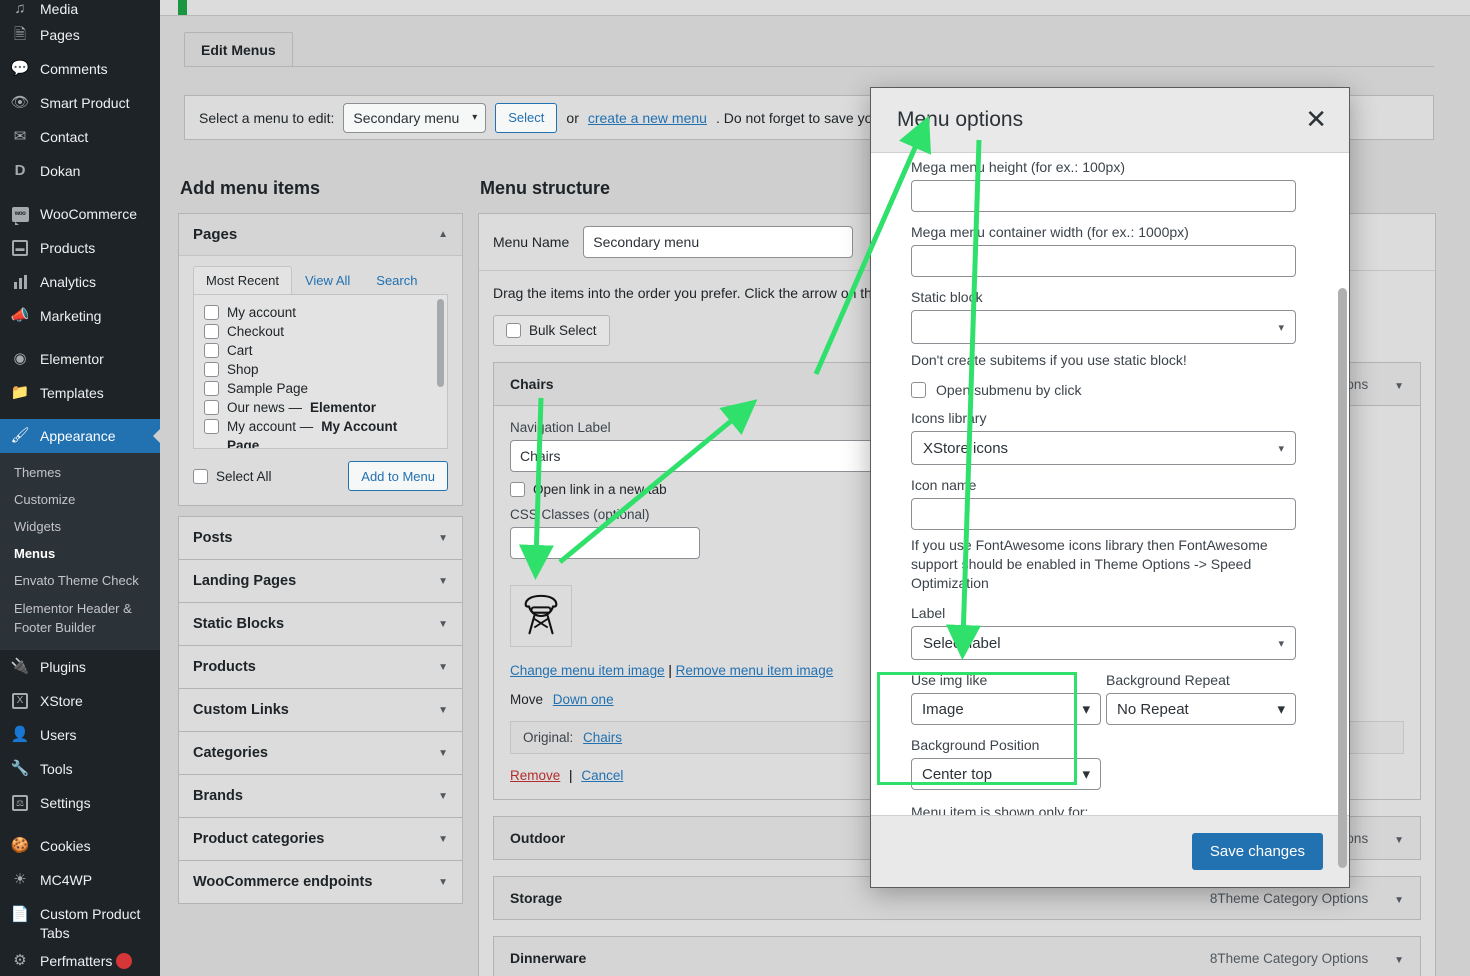 The height and width of the screenshot is (976, 1470). What do you see at coordinates (320, 839) in the screenshot?
I see `accordion-product-categories: Product categories ▼` at bounding box center [320, 839].